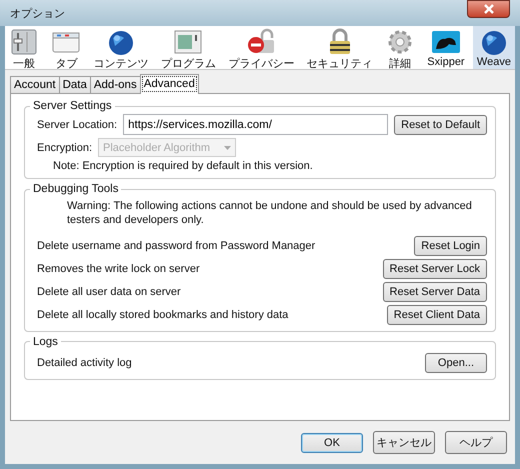 The width and height of the screenshot is (520, 469). I want to click on toolbar-button: Sxipper, so click(446, 47).